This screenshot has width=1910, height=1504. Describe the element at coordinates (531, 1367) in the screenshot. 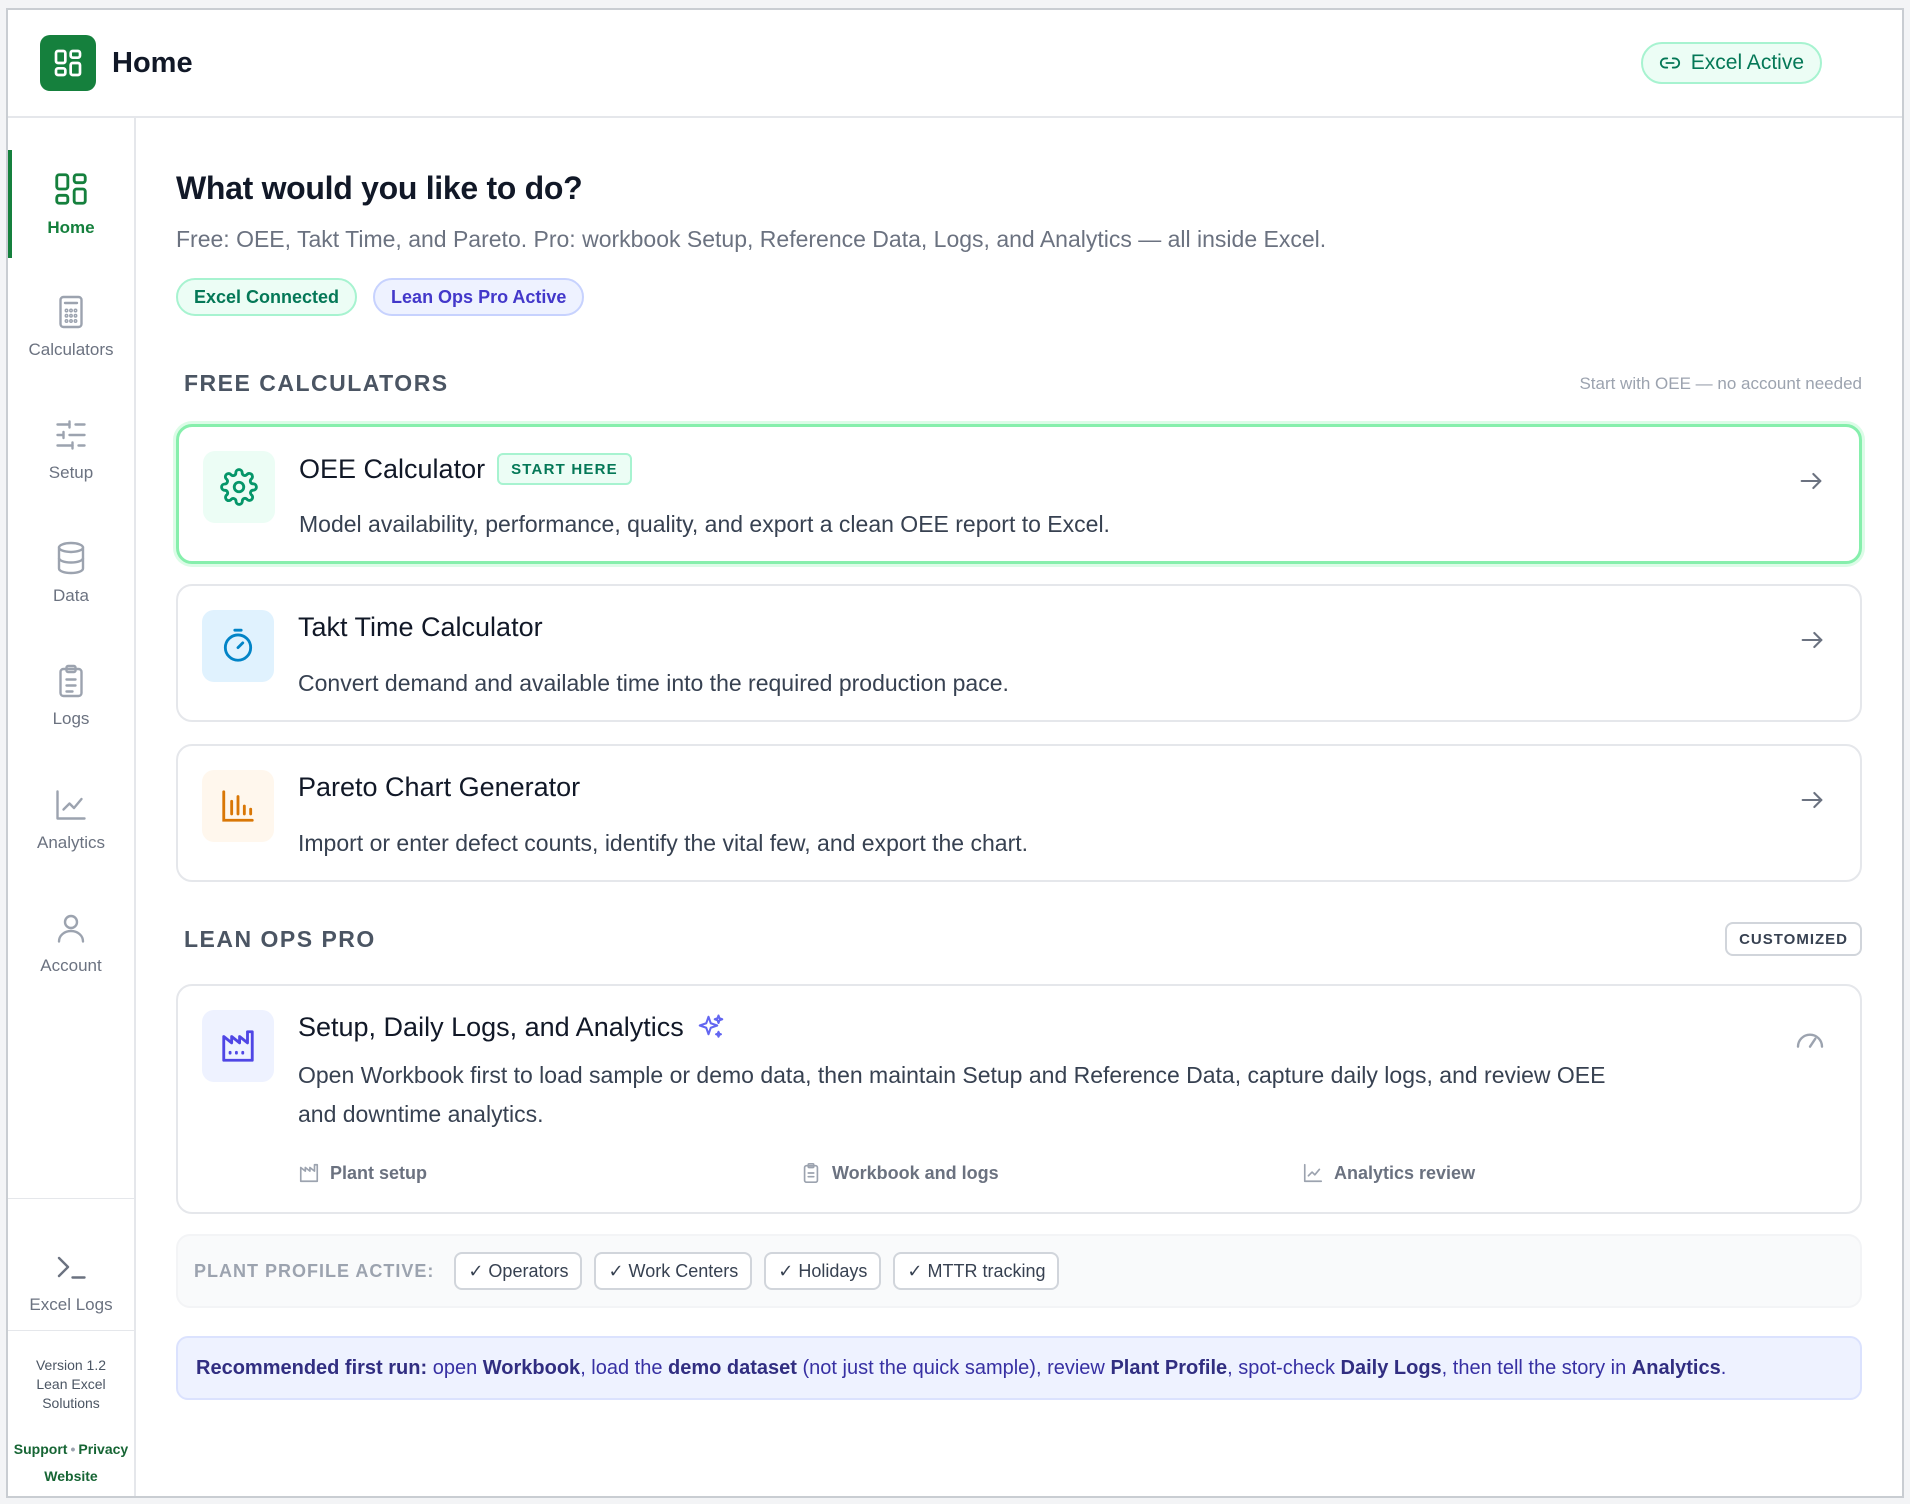

I see `reco-workbook: Workbook` at that location.